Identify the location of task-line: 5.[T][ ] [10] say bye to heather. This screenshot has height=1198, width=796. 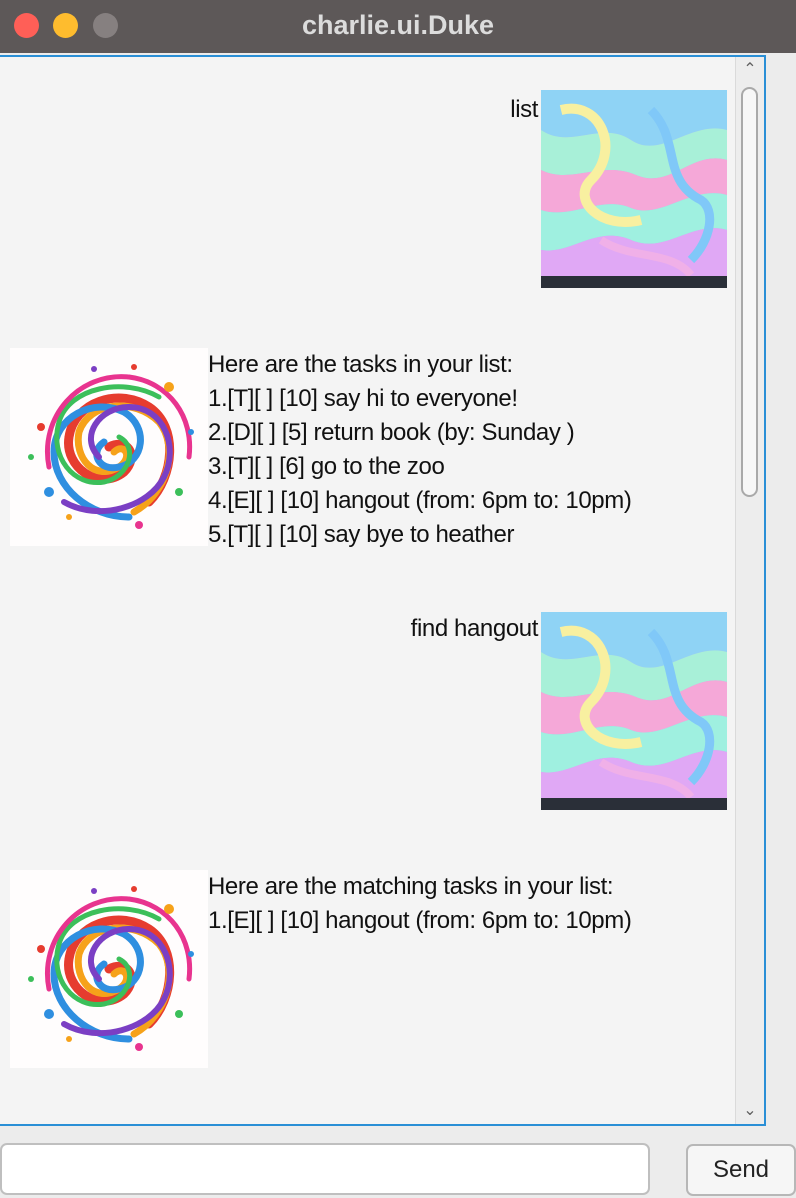
(361, 534).